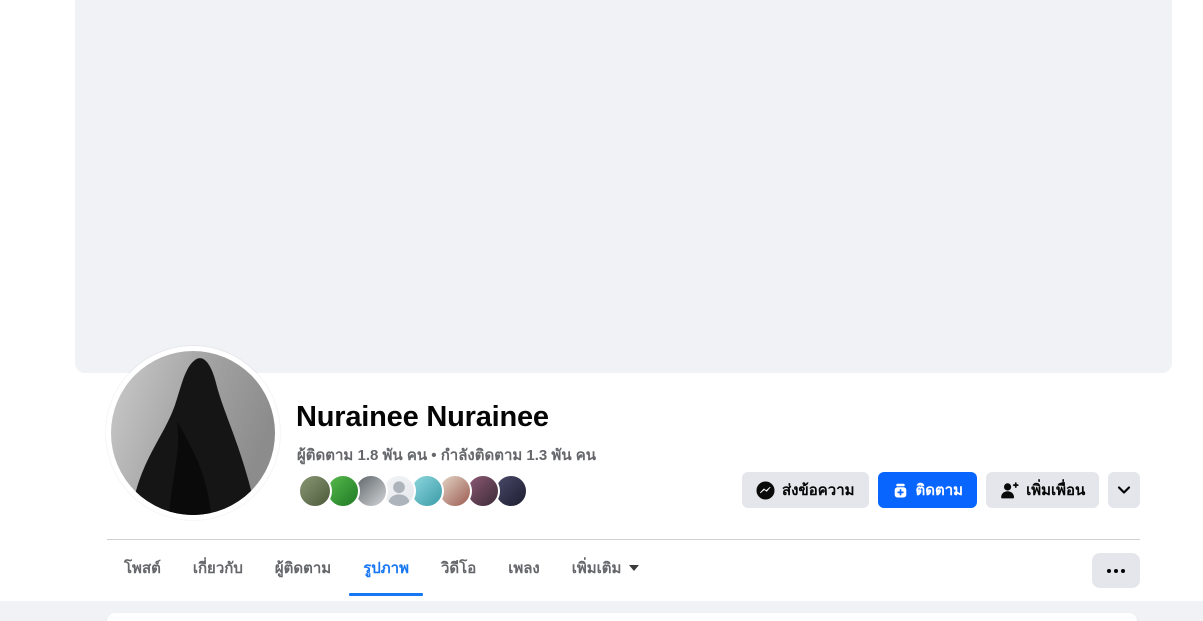 The width and height of the screenshot is (1203, 621). Describe the element at coordinates (399, 493) in the screenshot. I see `default-person-icon` at that location.